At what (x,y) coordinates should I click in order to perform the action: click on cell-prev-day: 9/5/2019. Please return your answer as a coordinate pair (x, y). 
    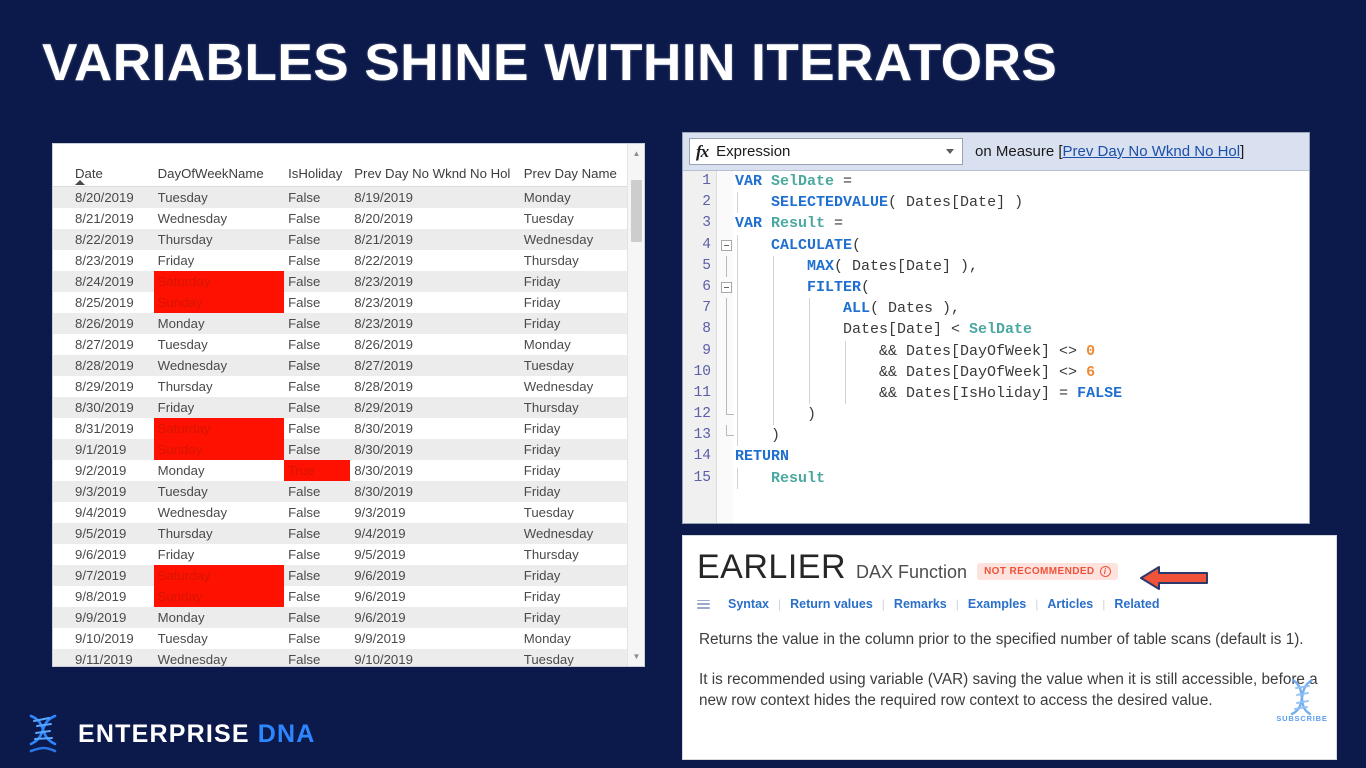
    Looking at the image, I should click on (380, 554).